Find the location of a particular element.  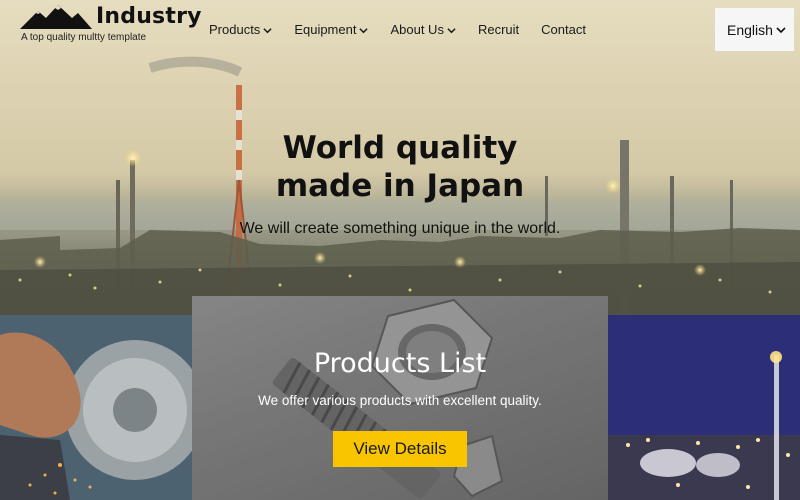

nav-item-about-us: About Us is located at coordinates (423, 29).